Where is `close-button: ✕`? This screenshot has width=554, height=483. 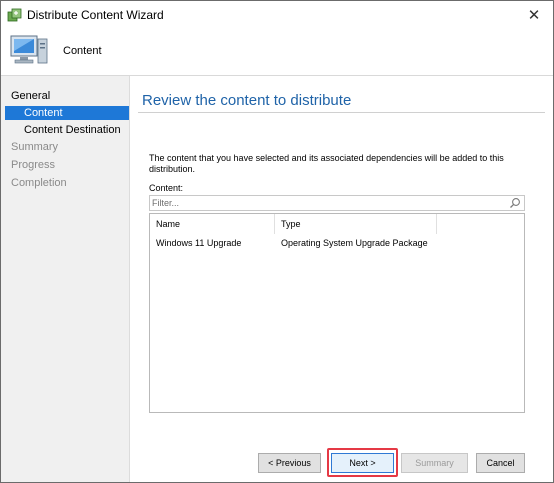
close-button: ✕ is located at coordinates (534, 15).